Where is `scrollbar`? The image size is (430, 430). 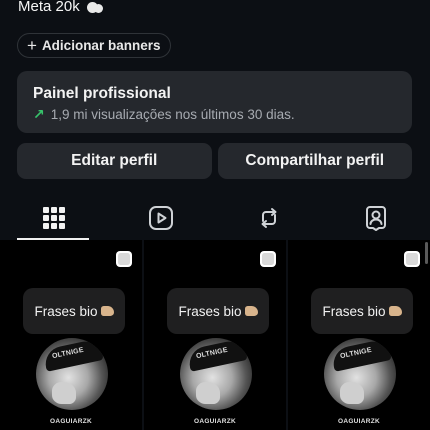 scrollbar is located at coordinates (426, 253).